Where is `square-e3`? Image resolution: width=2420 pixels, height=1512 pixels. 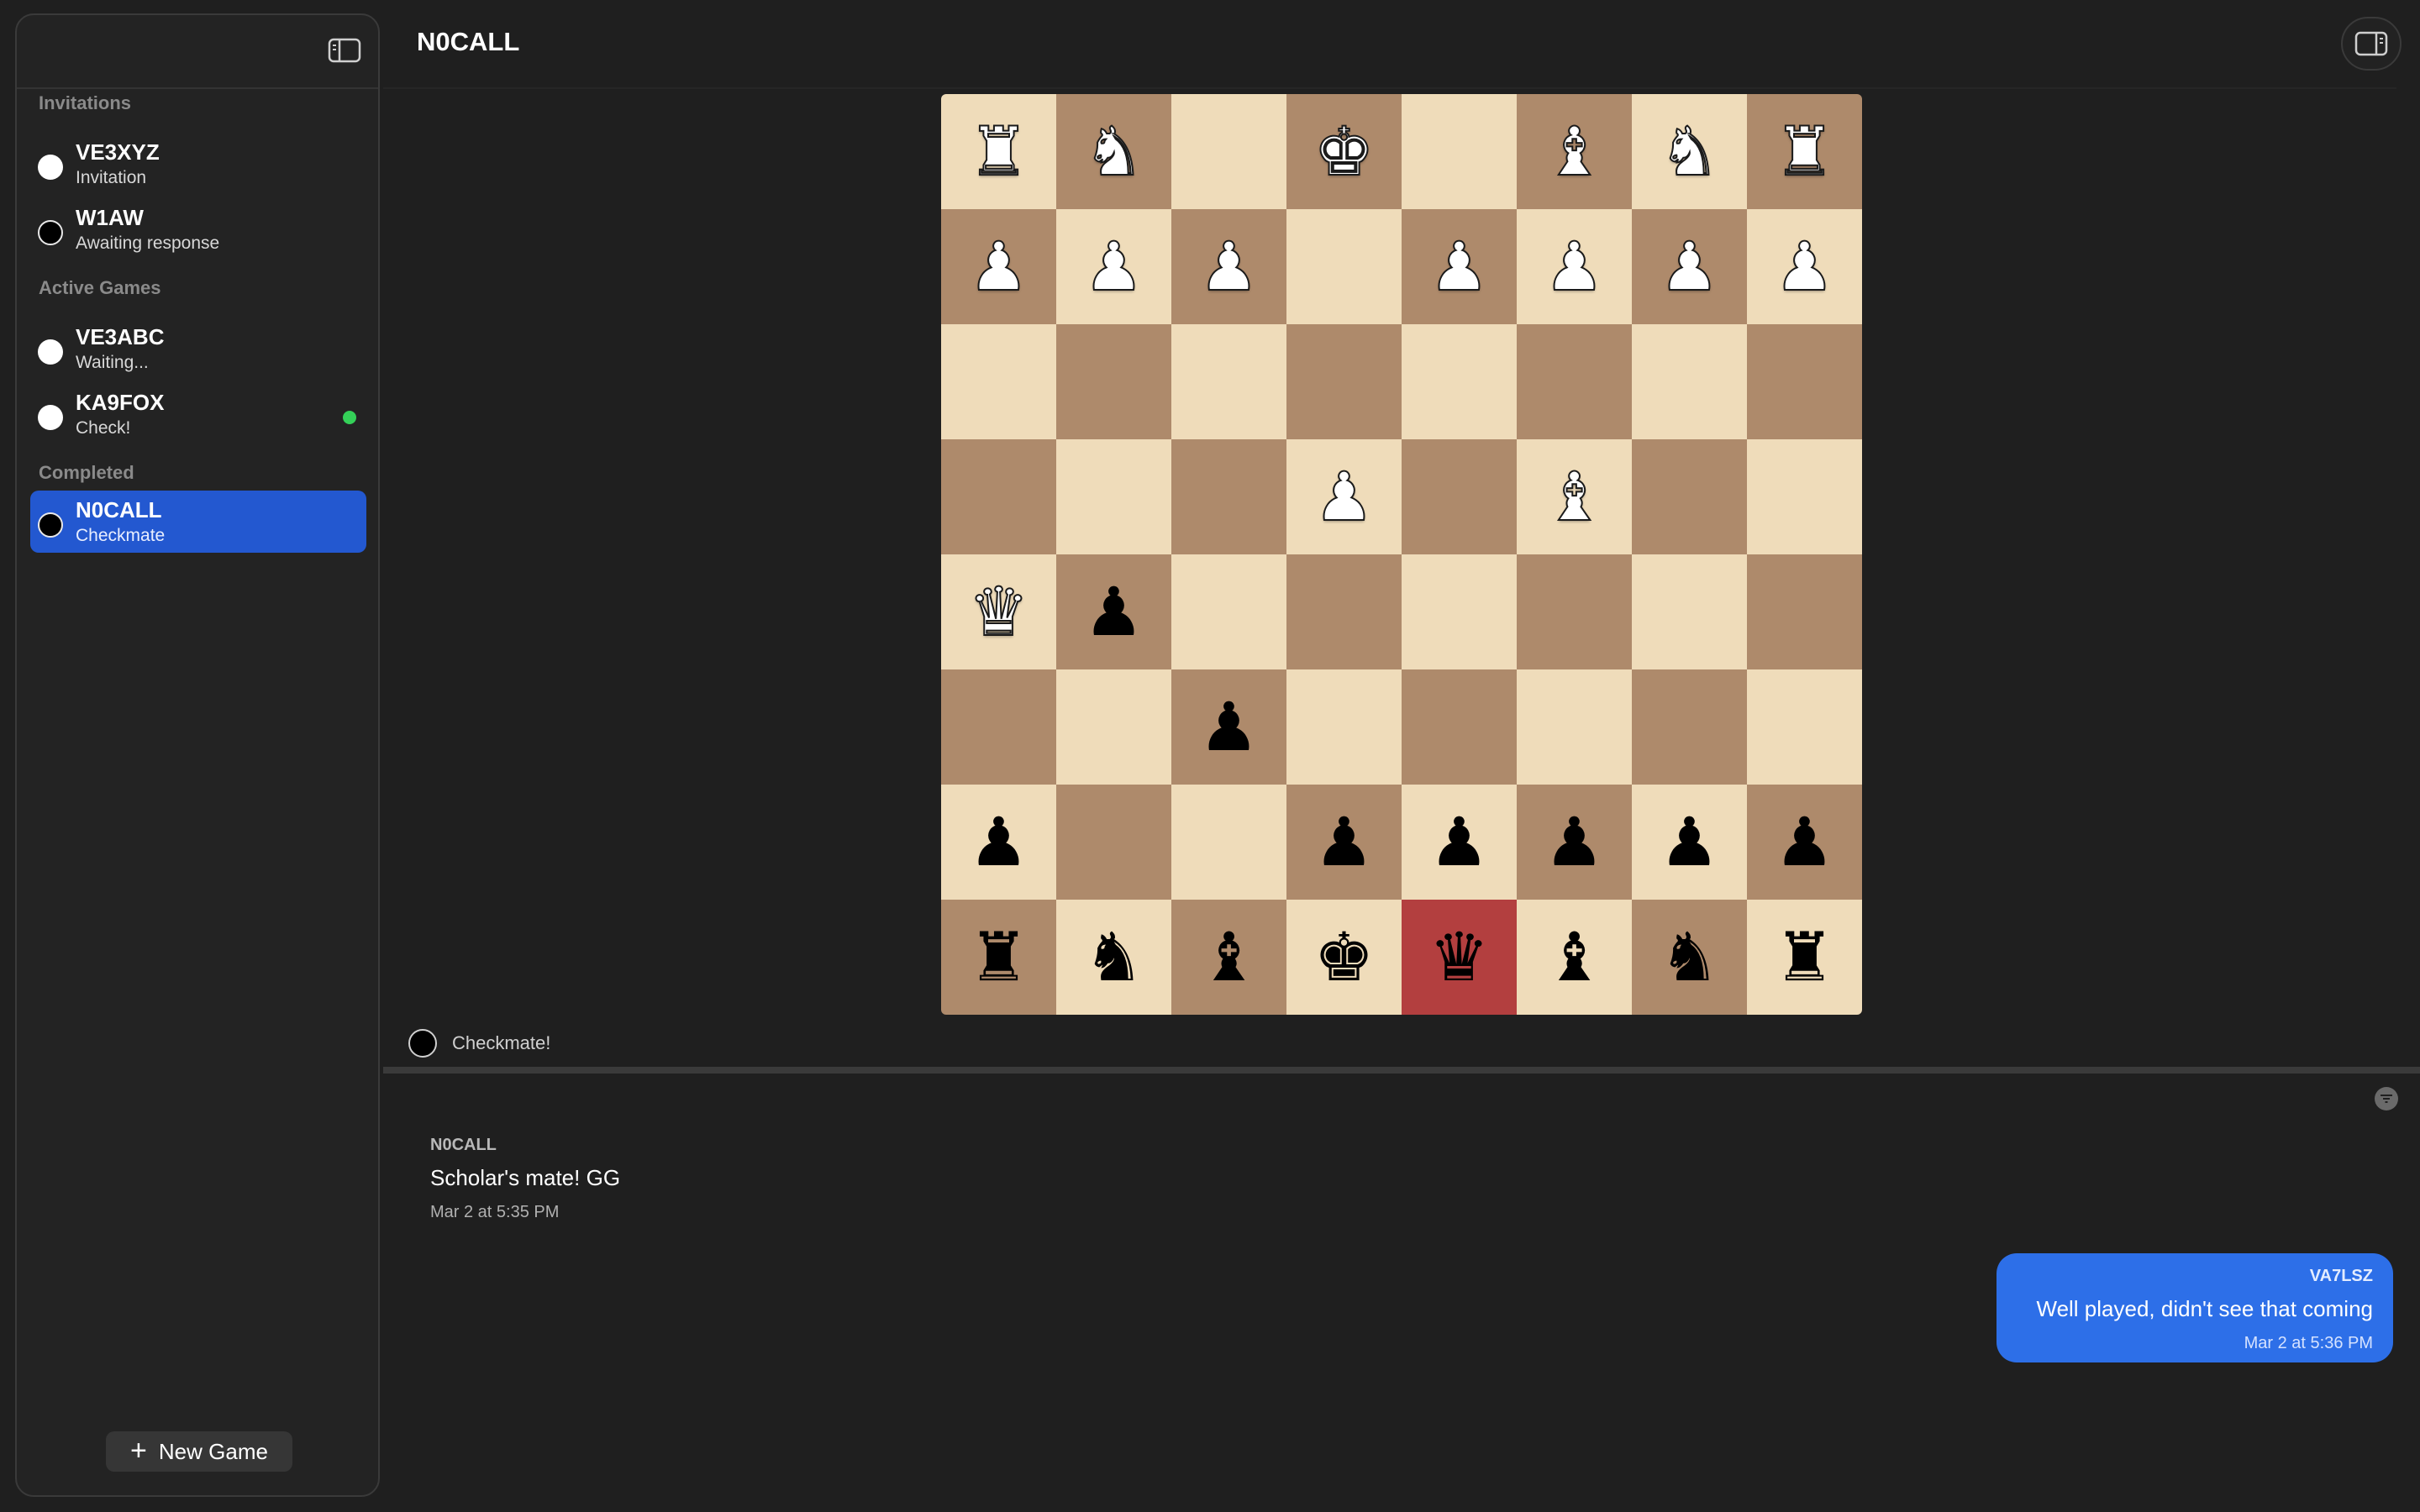 square-e3 is located at coordinates (1344, 727).